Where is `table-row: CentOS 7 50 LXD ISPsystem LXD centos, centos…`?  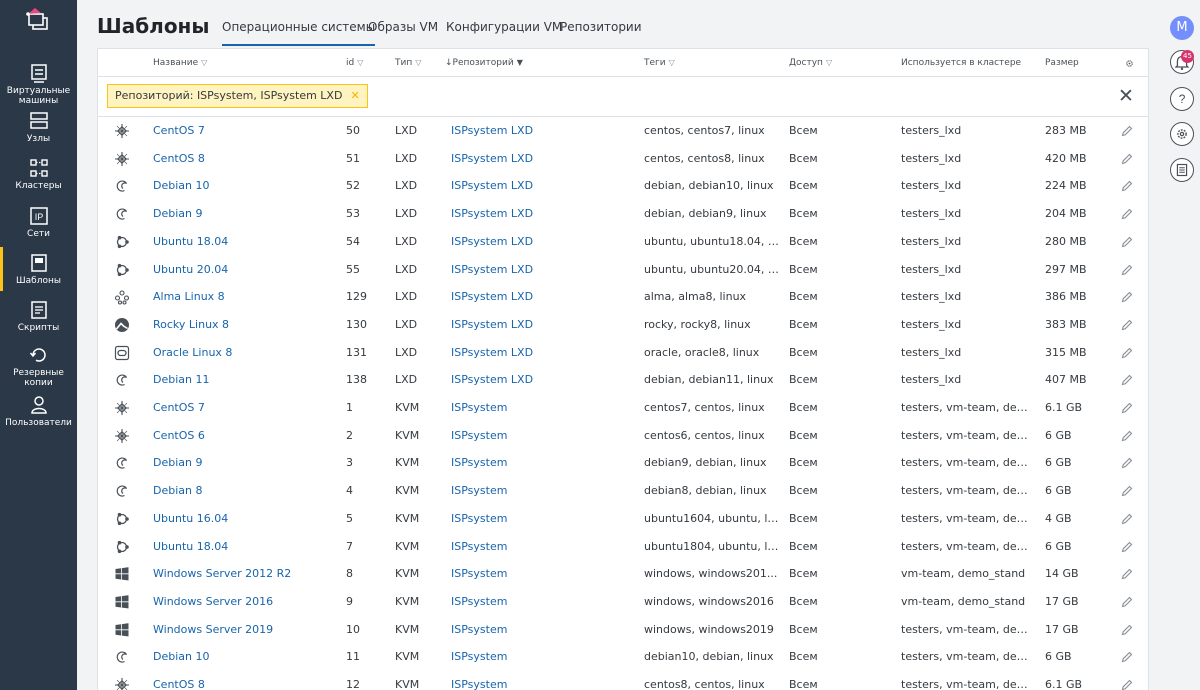 table-row: CentOS 7 50 LXD ISPsystem LXD centos, centos… is located at coordinates (623, 131).